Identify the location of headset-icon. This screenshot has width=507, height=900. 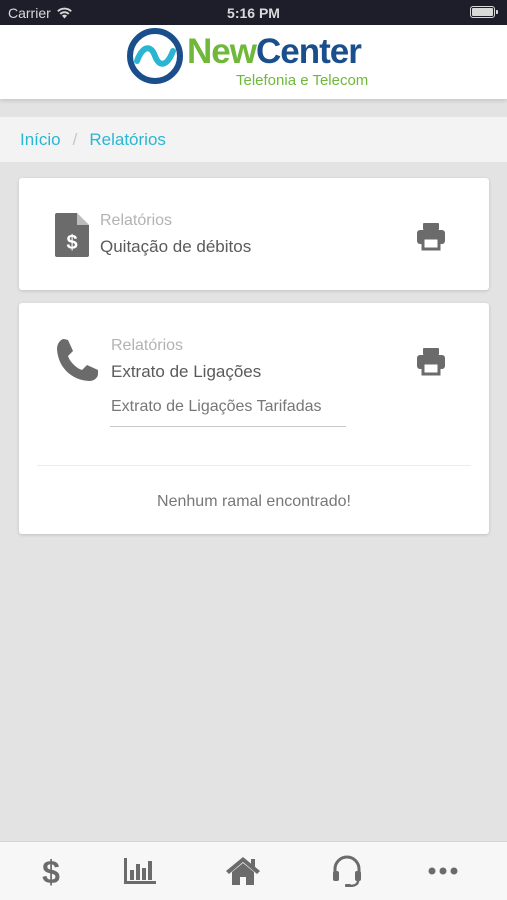
(346, 871).